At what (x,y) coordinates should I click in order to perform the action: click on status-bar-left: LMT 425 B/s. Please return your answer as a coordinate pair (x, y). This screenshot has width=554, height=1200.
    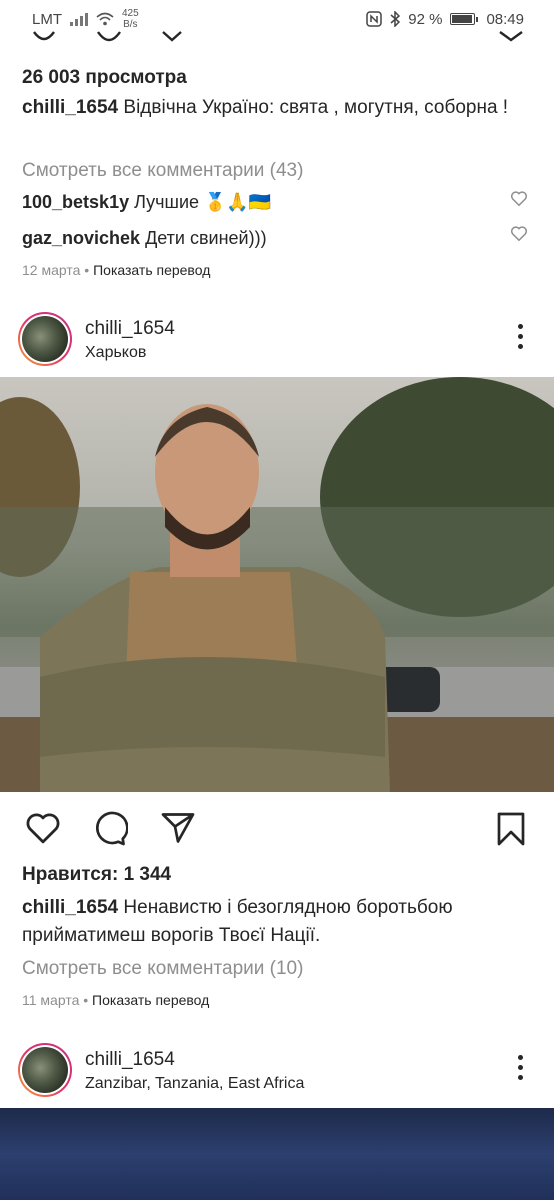
    Looking at the image, I should click on (85, 19).